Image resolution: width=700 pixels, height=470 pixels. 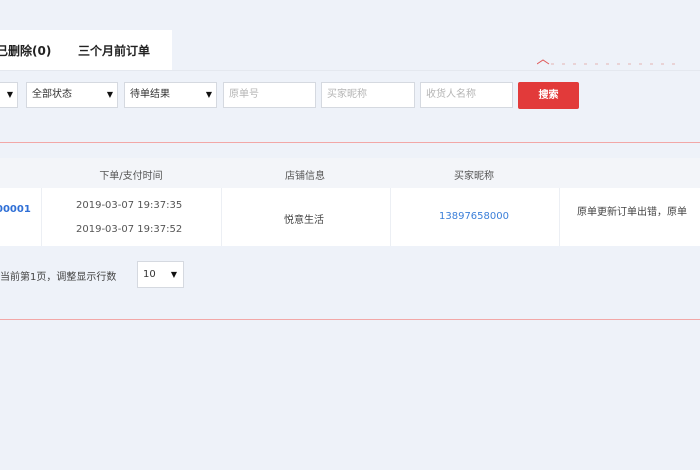 I want to click on shop-name: 悦意生活, so click(x=304, y=220).